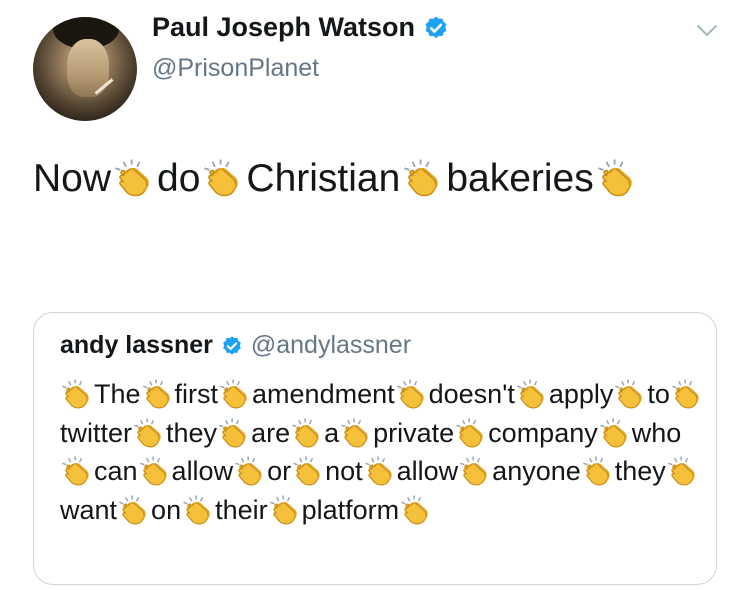 The width and height of the screenshot is (750, 590). I want to click on author-name-row: Paul Joseph Watson, so click(300, 27).